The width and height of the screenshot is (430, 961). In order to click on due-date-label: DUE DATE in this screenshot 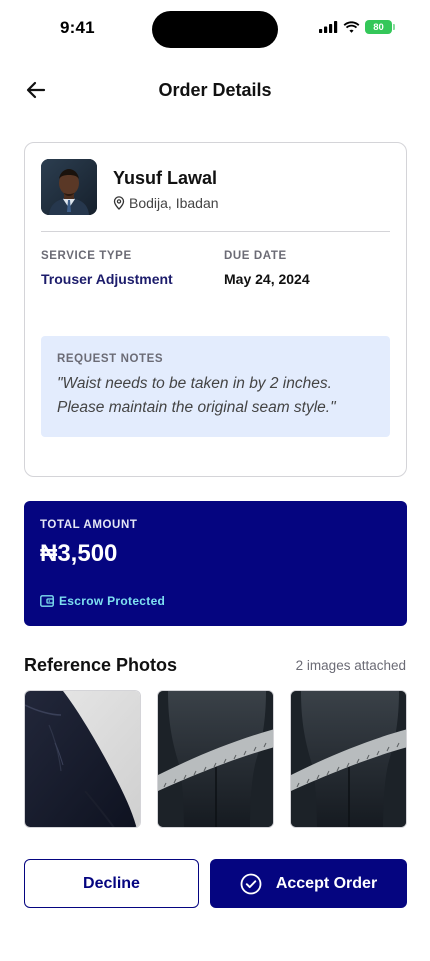, I will do `click(255, 256)`.